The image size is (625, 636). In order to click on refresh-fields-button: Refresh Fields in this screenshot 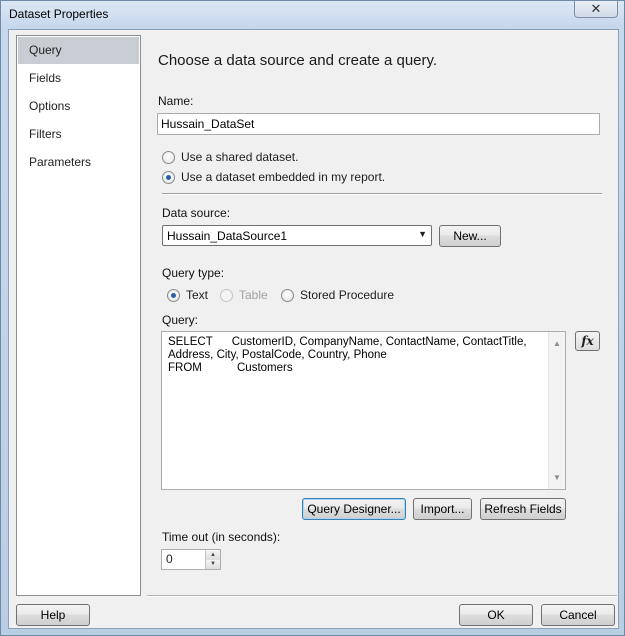, I will do `click(523, 509)`.